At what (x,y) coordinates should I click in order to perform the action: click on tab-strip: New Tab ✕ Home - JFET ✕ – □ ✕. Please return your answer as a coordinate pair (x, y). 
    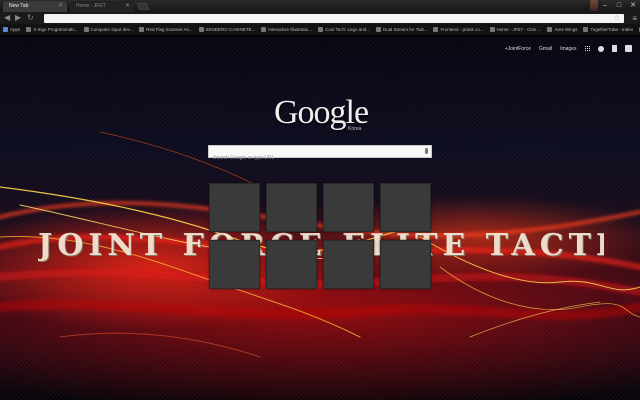
    Looking at the image, I should click on (320, 6).